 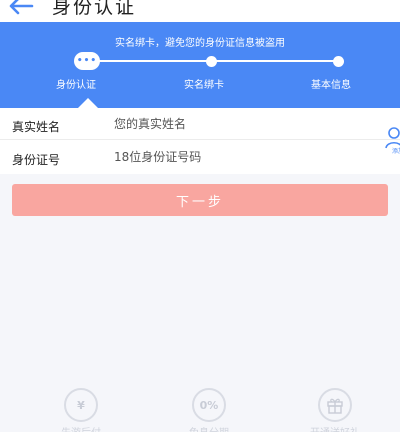 What do you see at coordinates (209, 428) in the screenshot?
I see `feature-label: 免息分期` at bounding box center [209, 428].